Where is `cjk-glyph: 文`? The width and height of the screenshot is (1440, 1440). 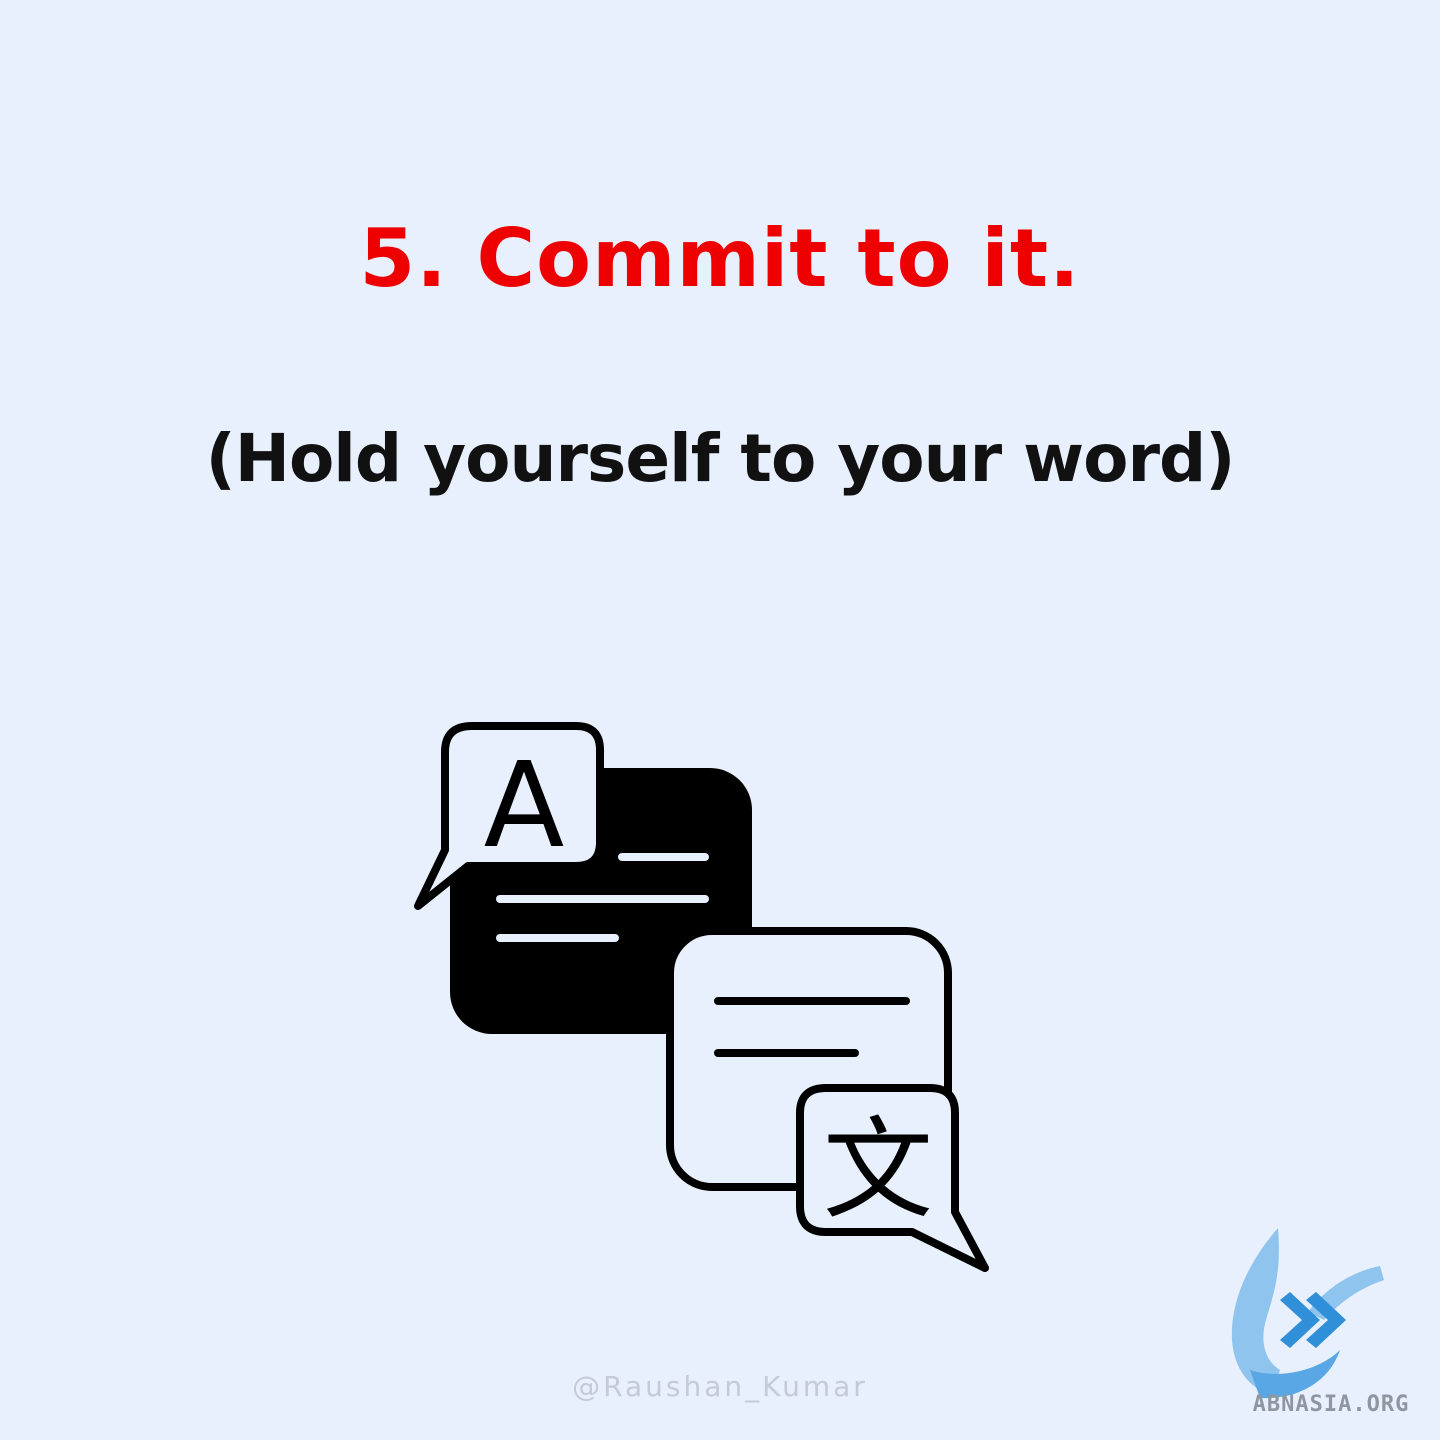 cjk-glyph: 文 is located at coordinates (878, 1170).